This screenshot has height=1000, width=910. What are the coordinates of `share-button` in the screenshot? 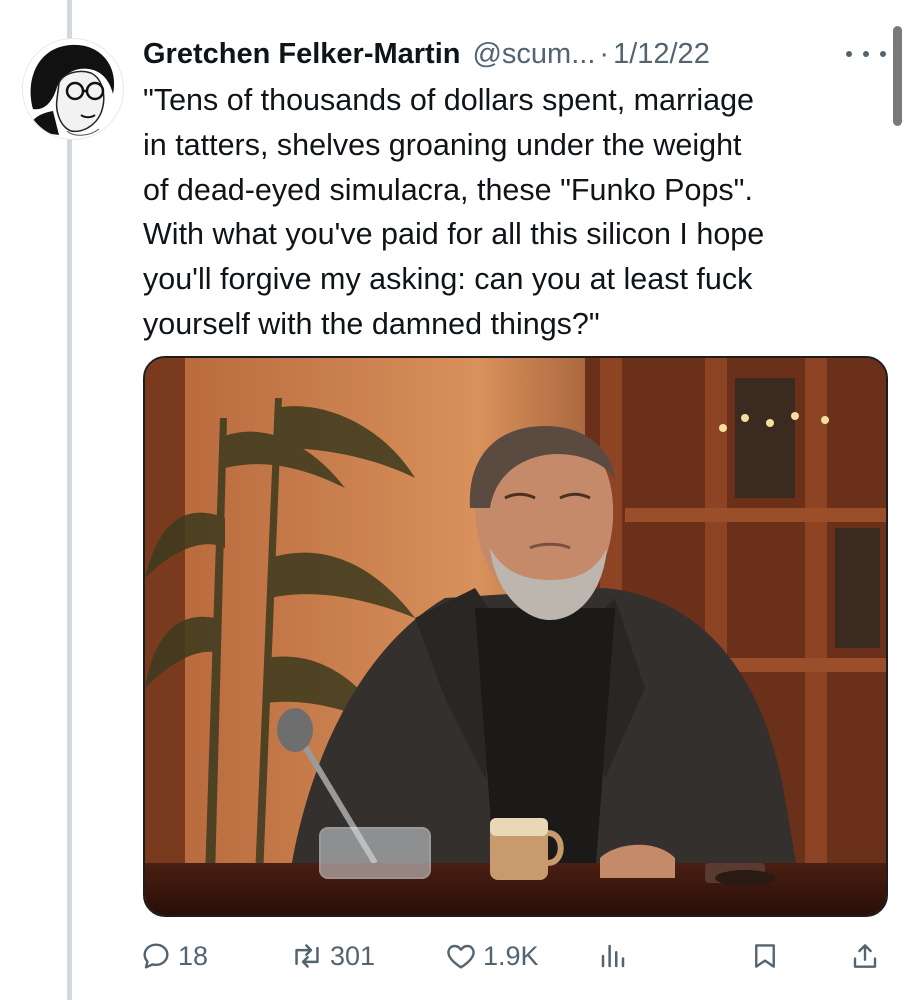 It's located at (865, 956).